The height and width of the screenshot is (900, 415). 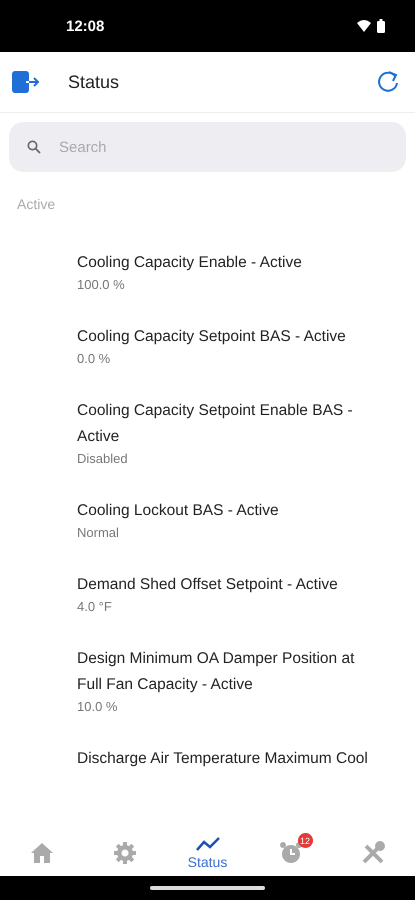 I want to click on wifi-icon, so click(x=364, y=26).